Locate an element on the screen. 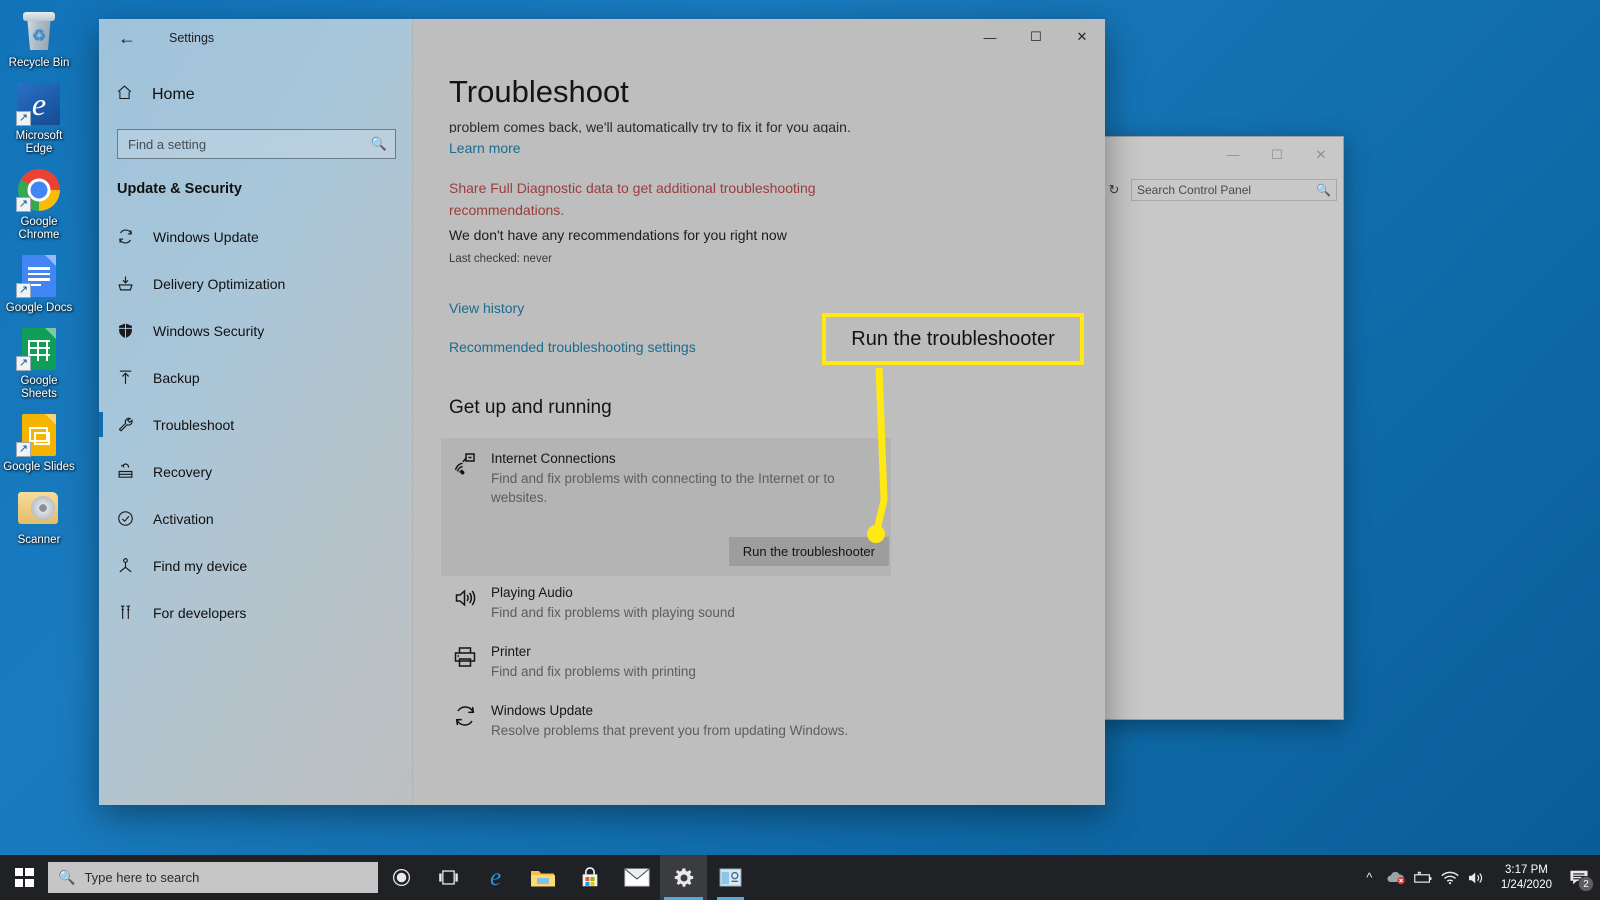 The height and width of the screenshot is (900, 1600). check-circle-icon is located at coordinates (132, 518).